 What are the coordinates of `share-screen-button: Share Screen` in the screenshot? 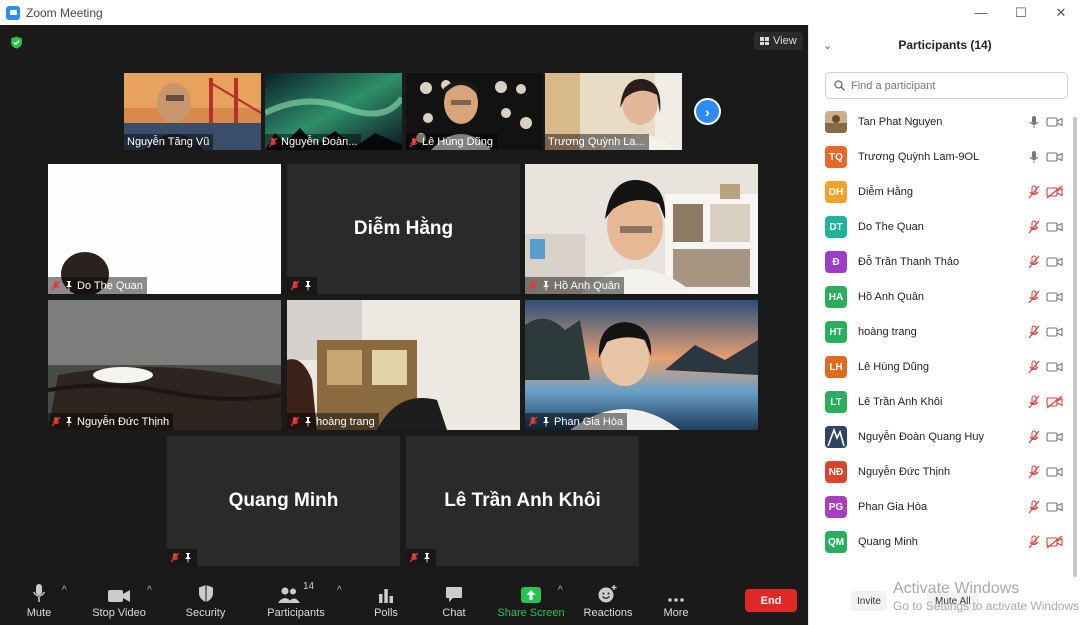 It's located at (531, 601).